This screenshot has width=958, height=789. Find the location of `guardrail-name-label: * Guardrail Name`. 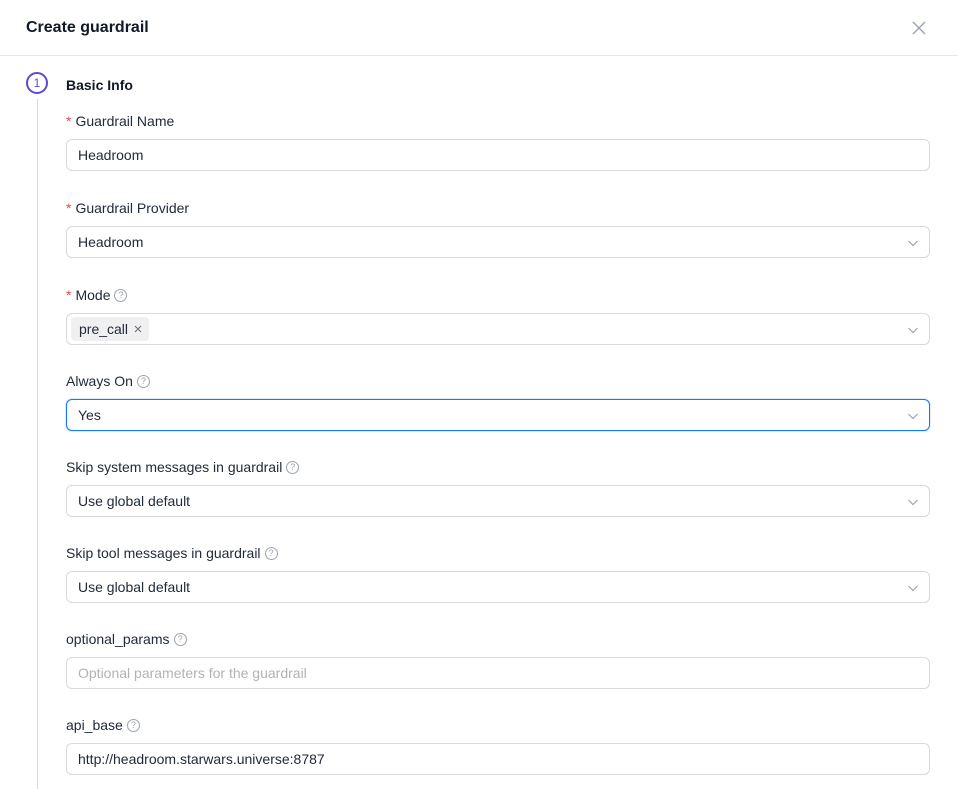

guardrail-name-label: * Guardrail Name is located at coordinates (120, 121).